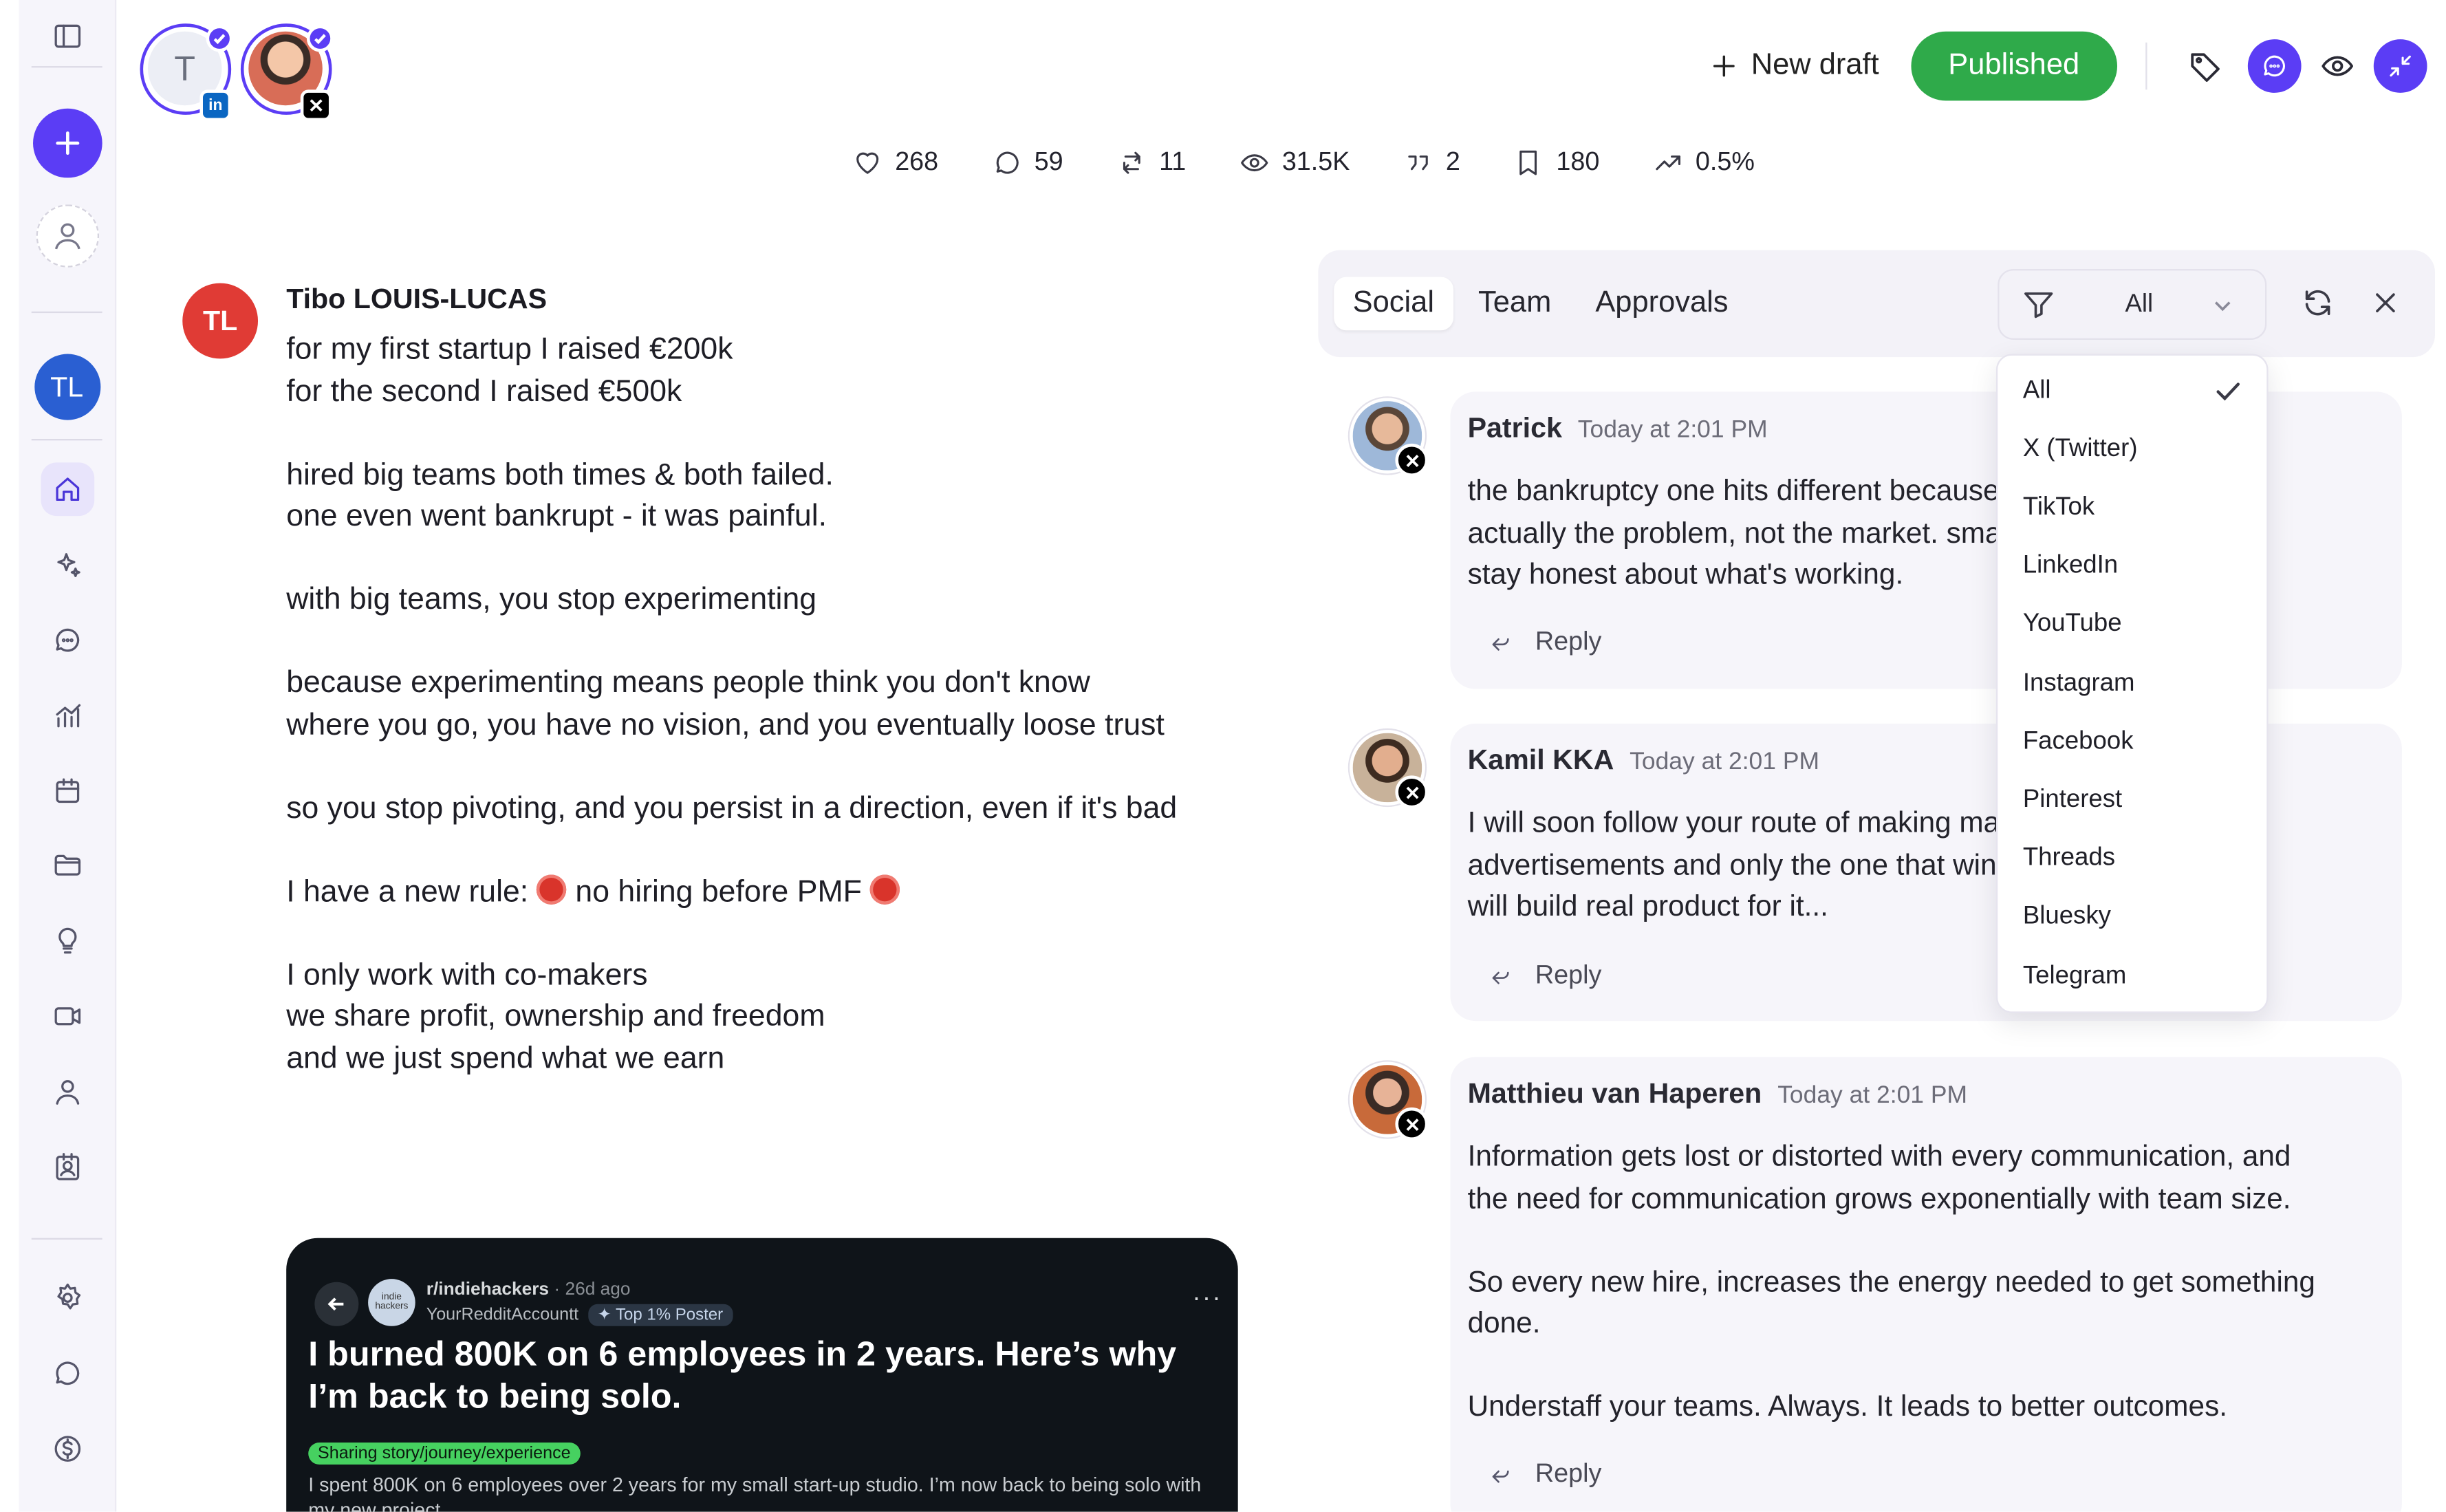 The height and width of the screenshot is (1512, 2446). What do you see at coordinates (2014, 66) in the screenshot?
I see `published-button: Published` at bounding box center [2014, 66].